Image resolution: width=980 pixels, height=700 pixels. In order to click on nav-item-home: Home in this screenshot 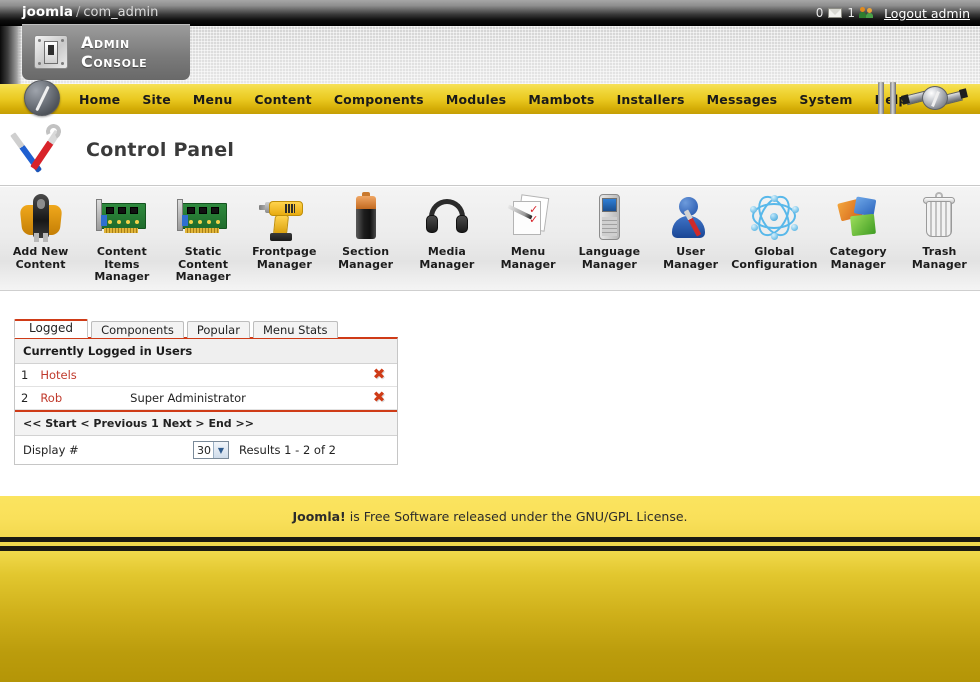, I will do `click(99, 99)`.